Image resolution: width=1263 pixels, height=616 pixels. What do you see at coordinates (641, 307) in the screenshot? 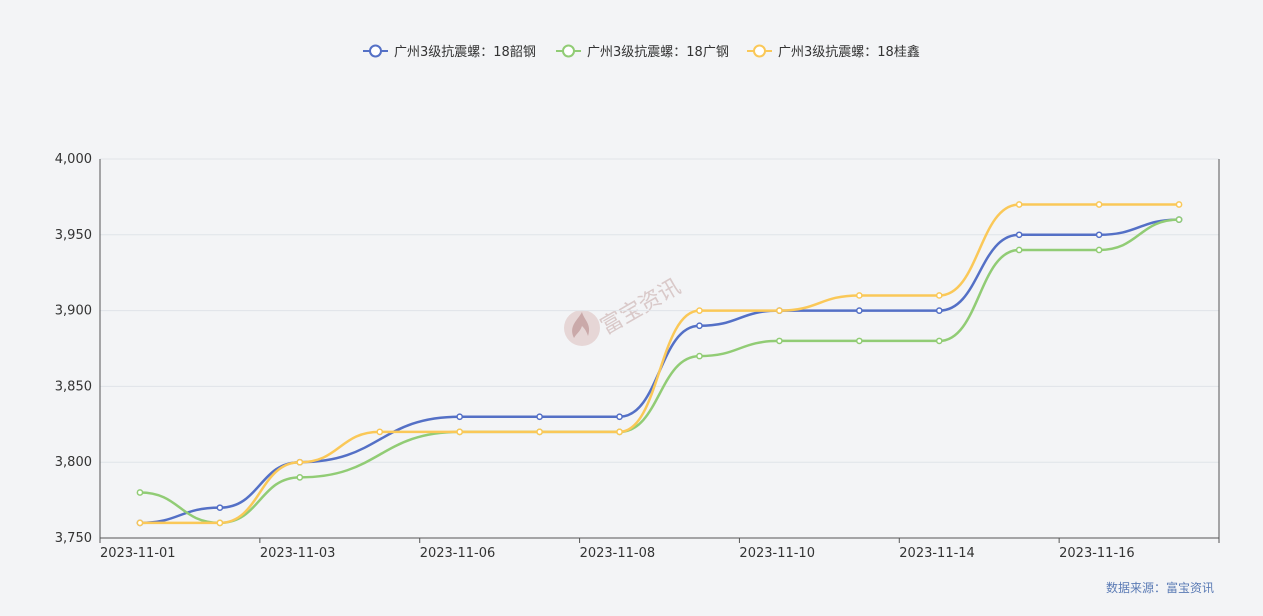
I see `watermark-text: 富宝资讯` at bounding box center [641, 307].